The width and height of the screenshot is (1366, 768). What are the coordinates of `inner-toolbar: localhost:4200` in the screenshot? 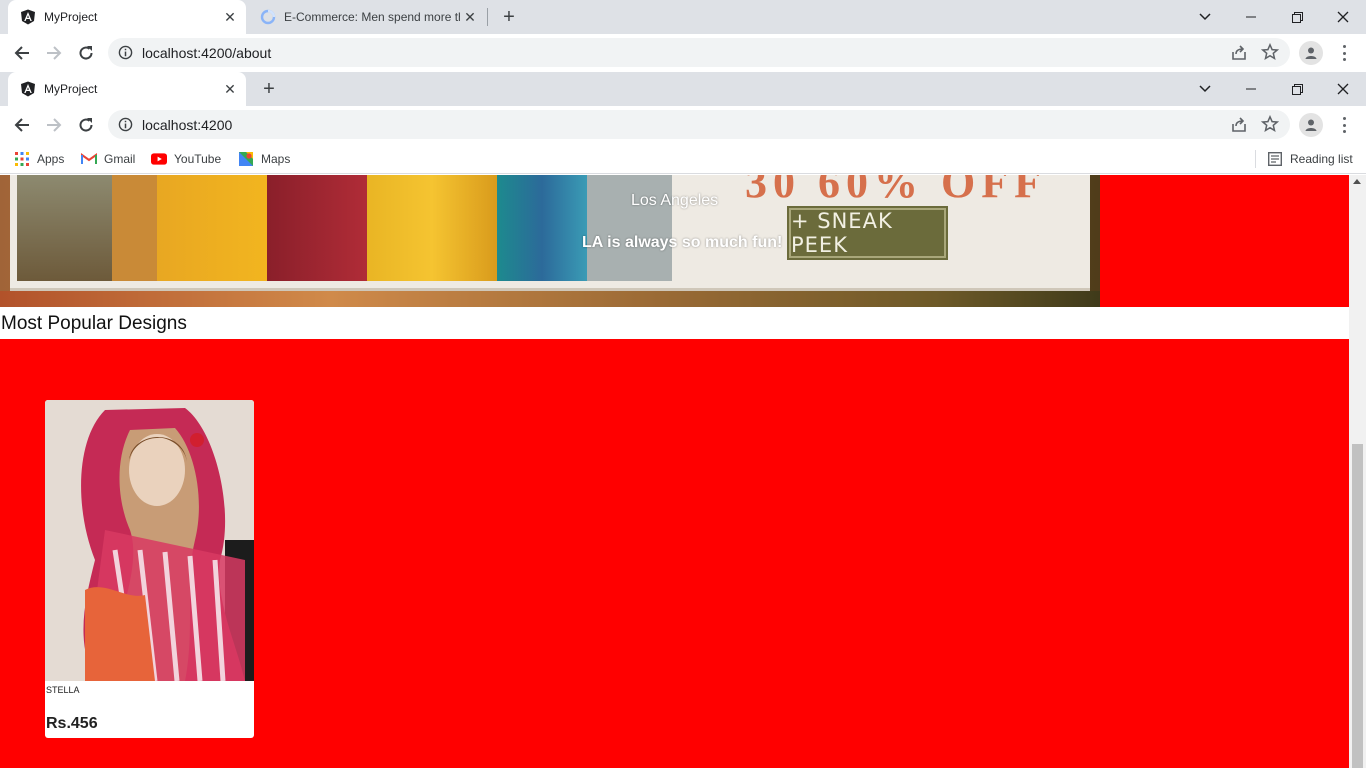 It's located at (683, 125).